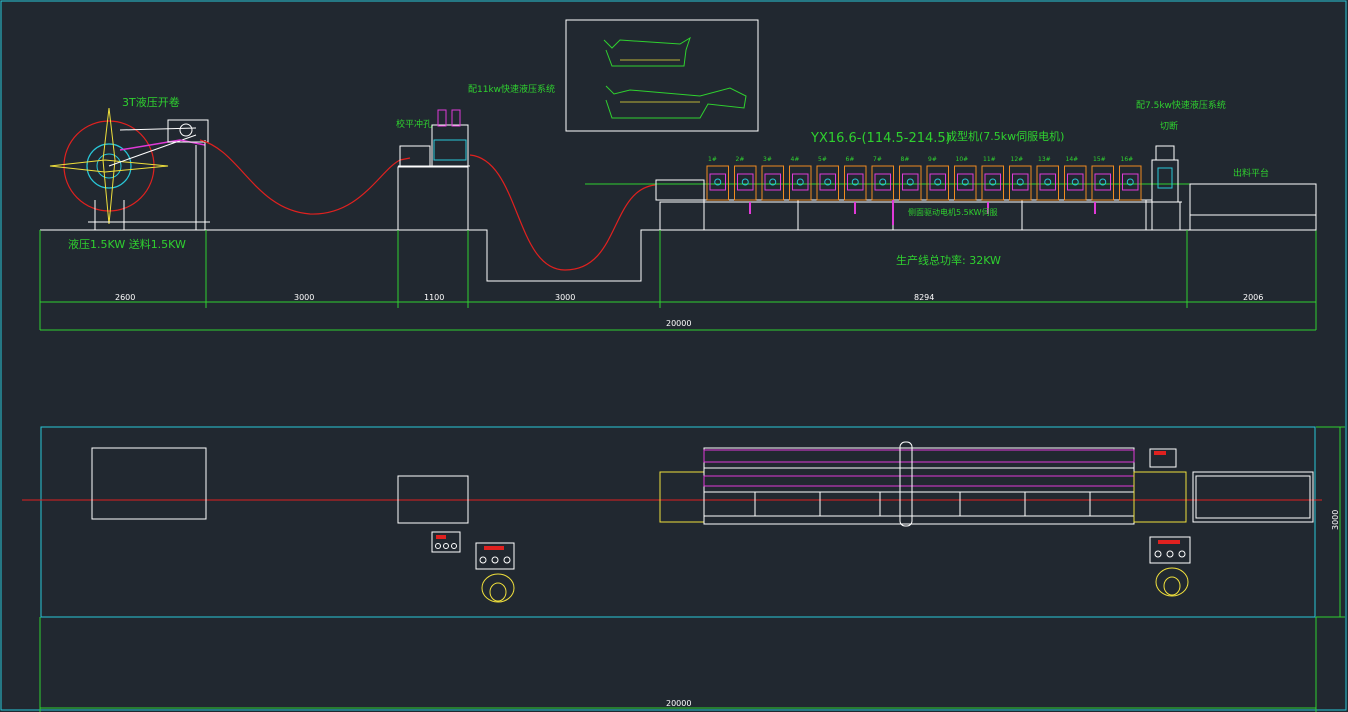 This screenshot has width=1348, height=712. What do you see at coordinates (662, 75) in the screenshot?
I see `profile-detail-box` at bounding box center [662, 75].